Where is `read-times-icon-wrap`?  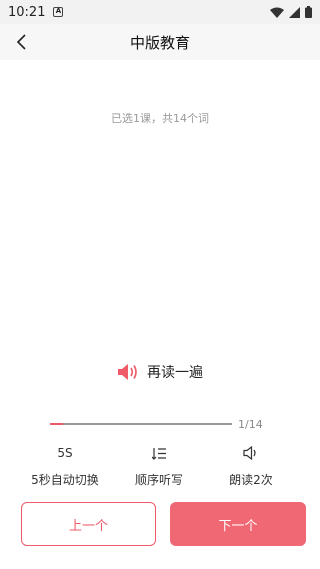 read-times-icon-wrap is located at coordinates (251, 453).